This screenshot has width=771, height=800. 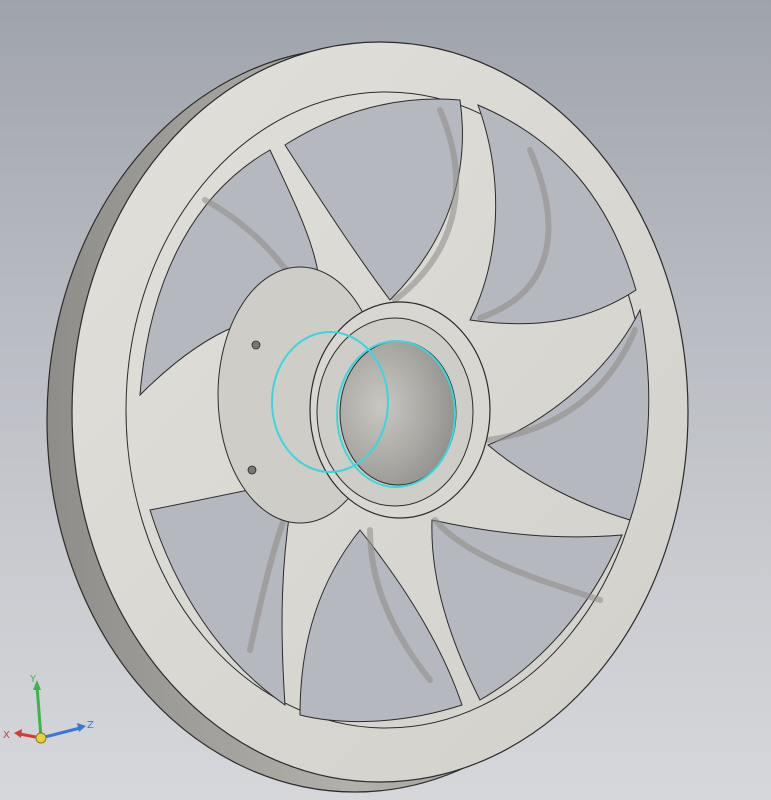 What do you see at coordinates (18, 733) in the screenshot?
I see `x-axis-arrow` at bounding box center [18, 733].